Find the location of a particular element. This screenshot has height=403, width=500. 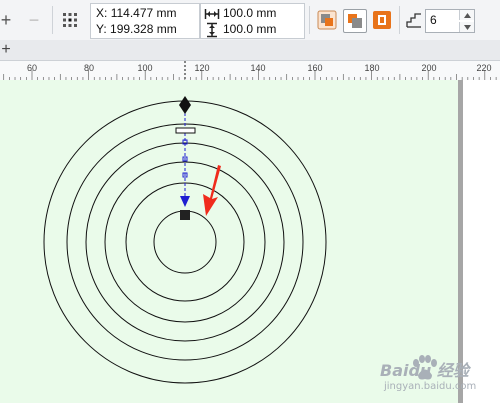

x-position-field: X: 114.477 mm is located at coordinates (136, 13).